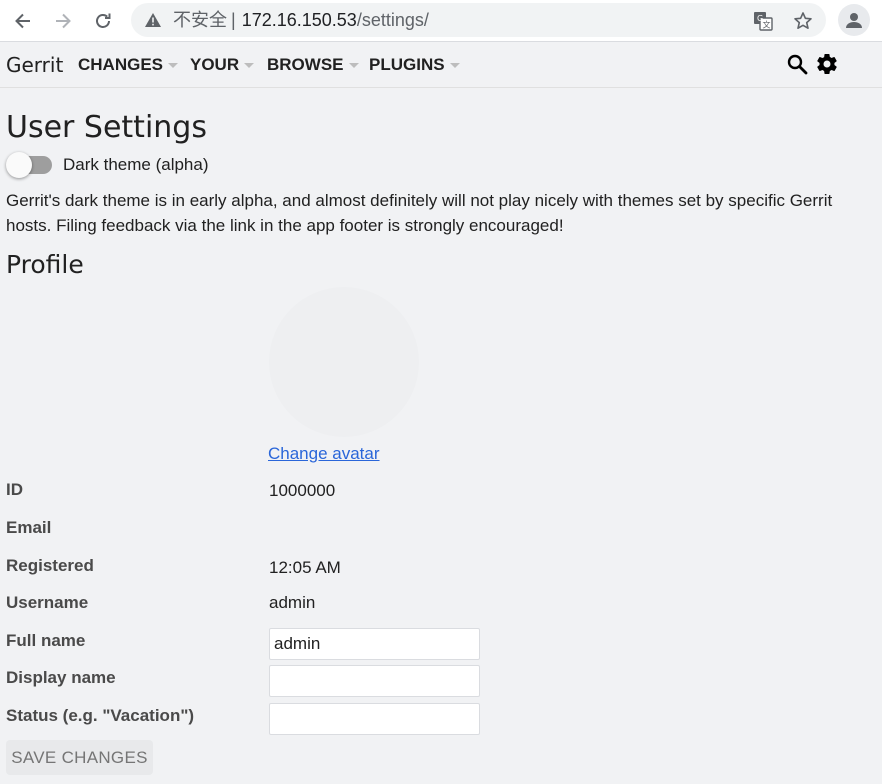  I want to click on menu-plugins-label: PLUGINS, so click(407, 64).